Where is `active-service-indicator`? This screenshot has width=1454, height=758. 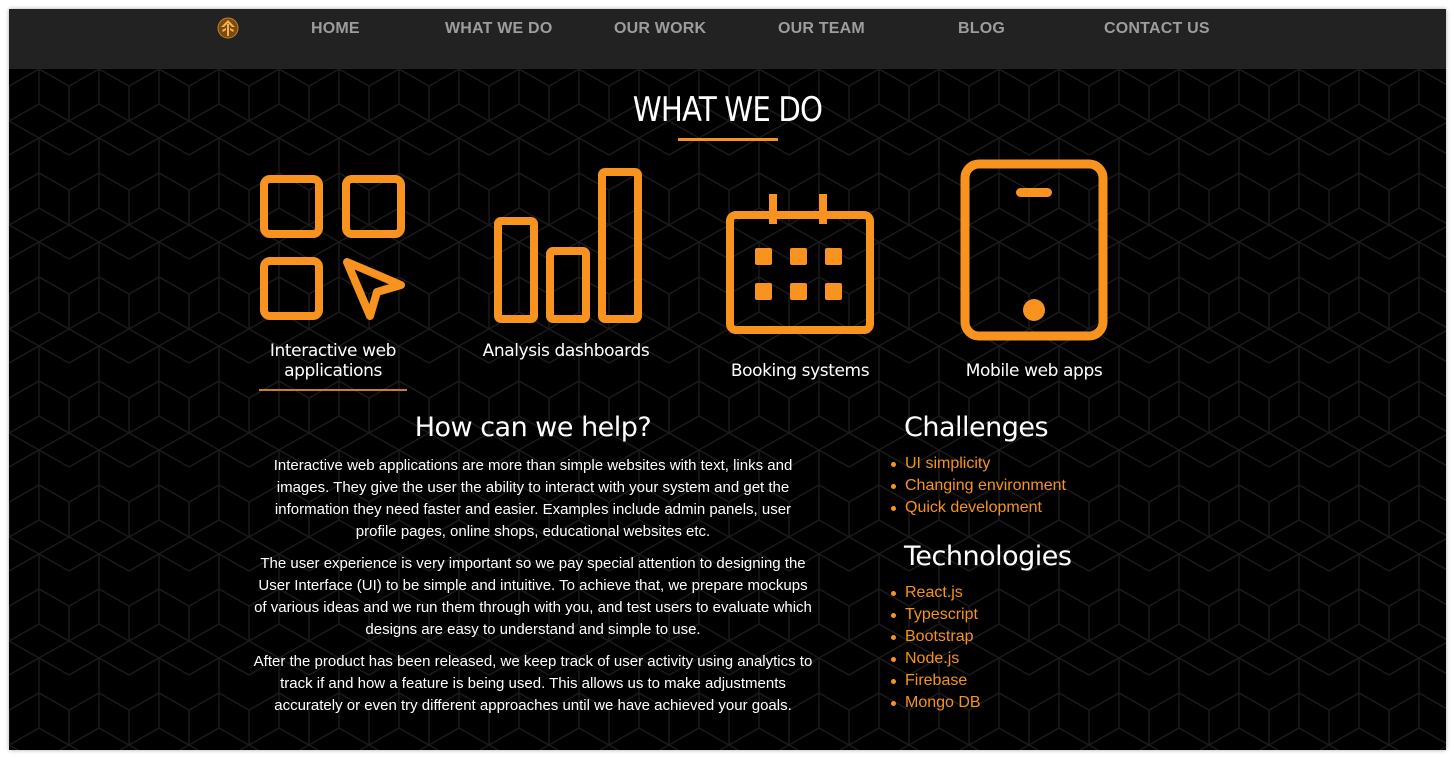 active-service-indicator is located at coordinates (333, 390).